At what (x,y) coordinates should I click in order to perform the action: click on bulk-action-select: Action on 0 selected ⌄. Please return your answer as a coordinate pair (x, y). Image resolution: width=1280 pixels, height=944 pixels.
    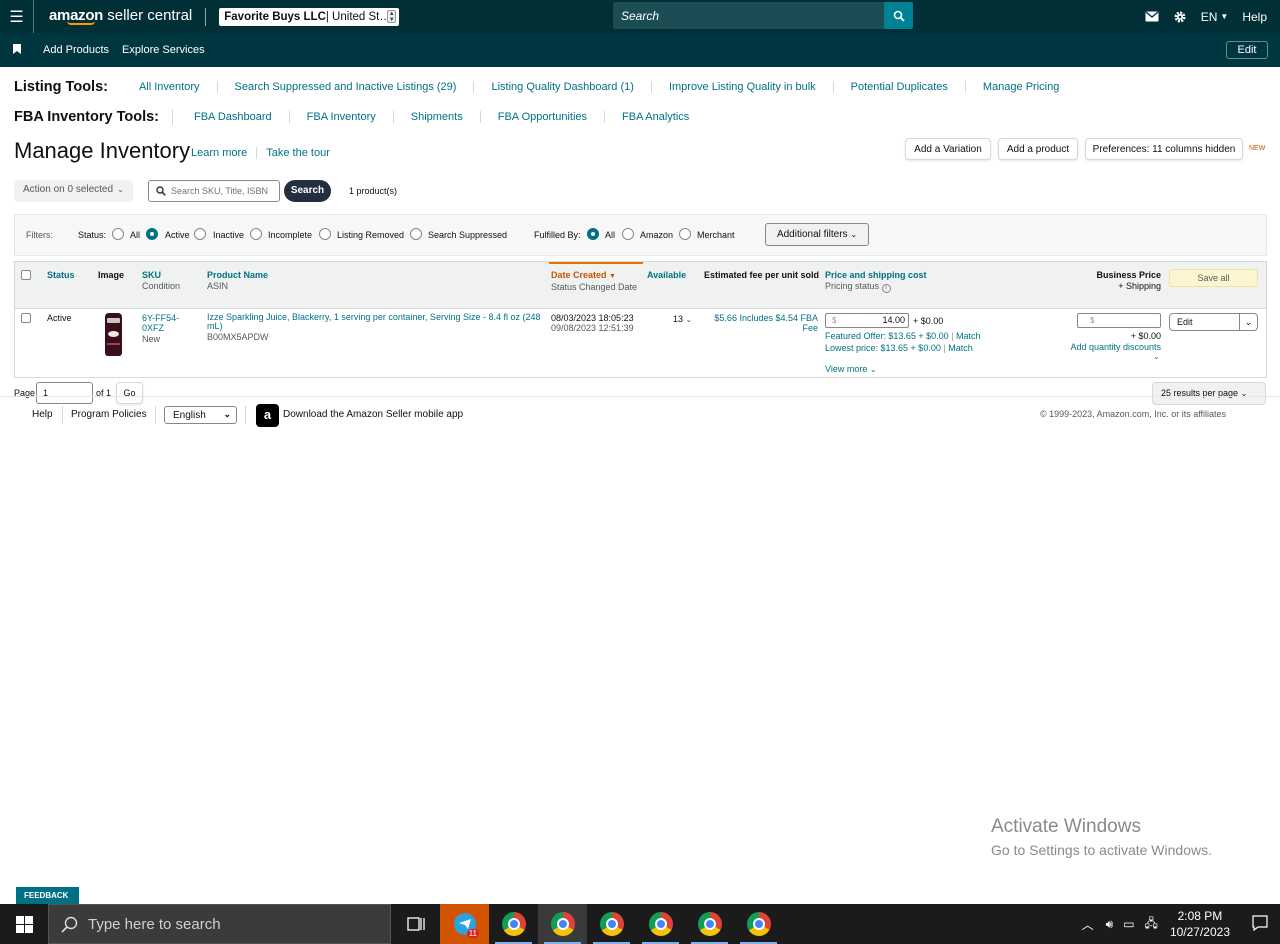
    Looking at the image, I should click on (73, 191).